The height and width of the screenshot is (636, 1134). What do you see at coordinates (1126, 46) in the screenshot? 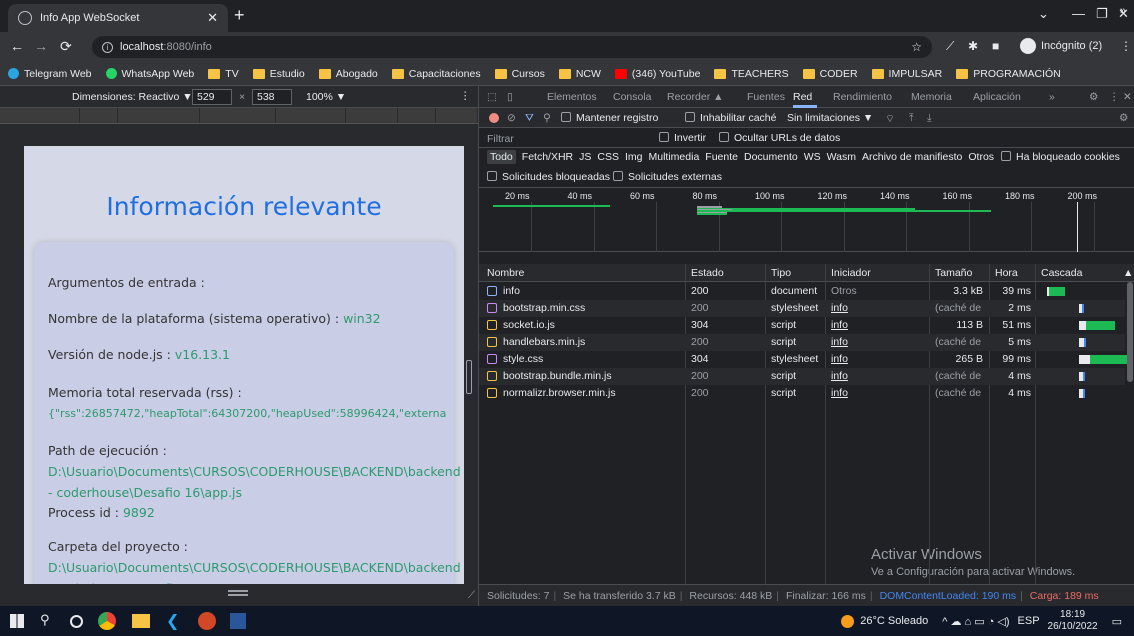
I see `chrome-menu-icon: ⋮` at bounding box center [1126, 46].